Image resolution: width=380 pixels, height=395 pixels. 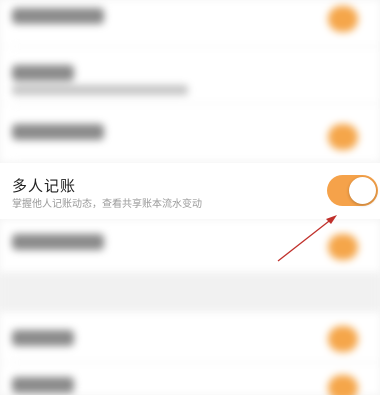 What do you see at coordinates (44, 186) in the screenshot?
I see `setting-title: 多人记账` at bounding box center [44, 186].